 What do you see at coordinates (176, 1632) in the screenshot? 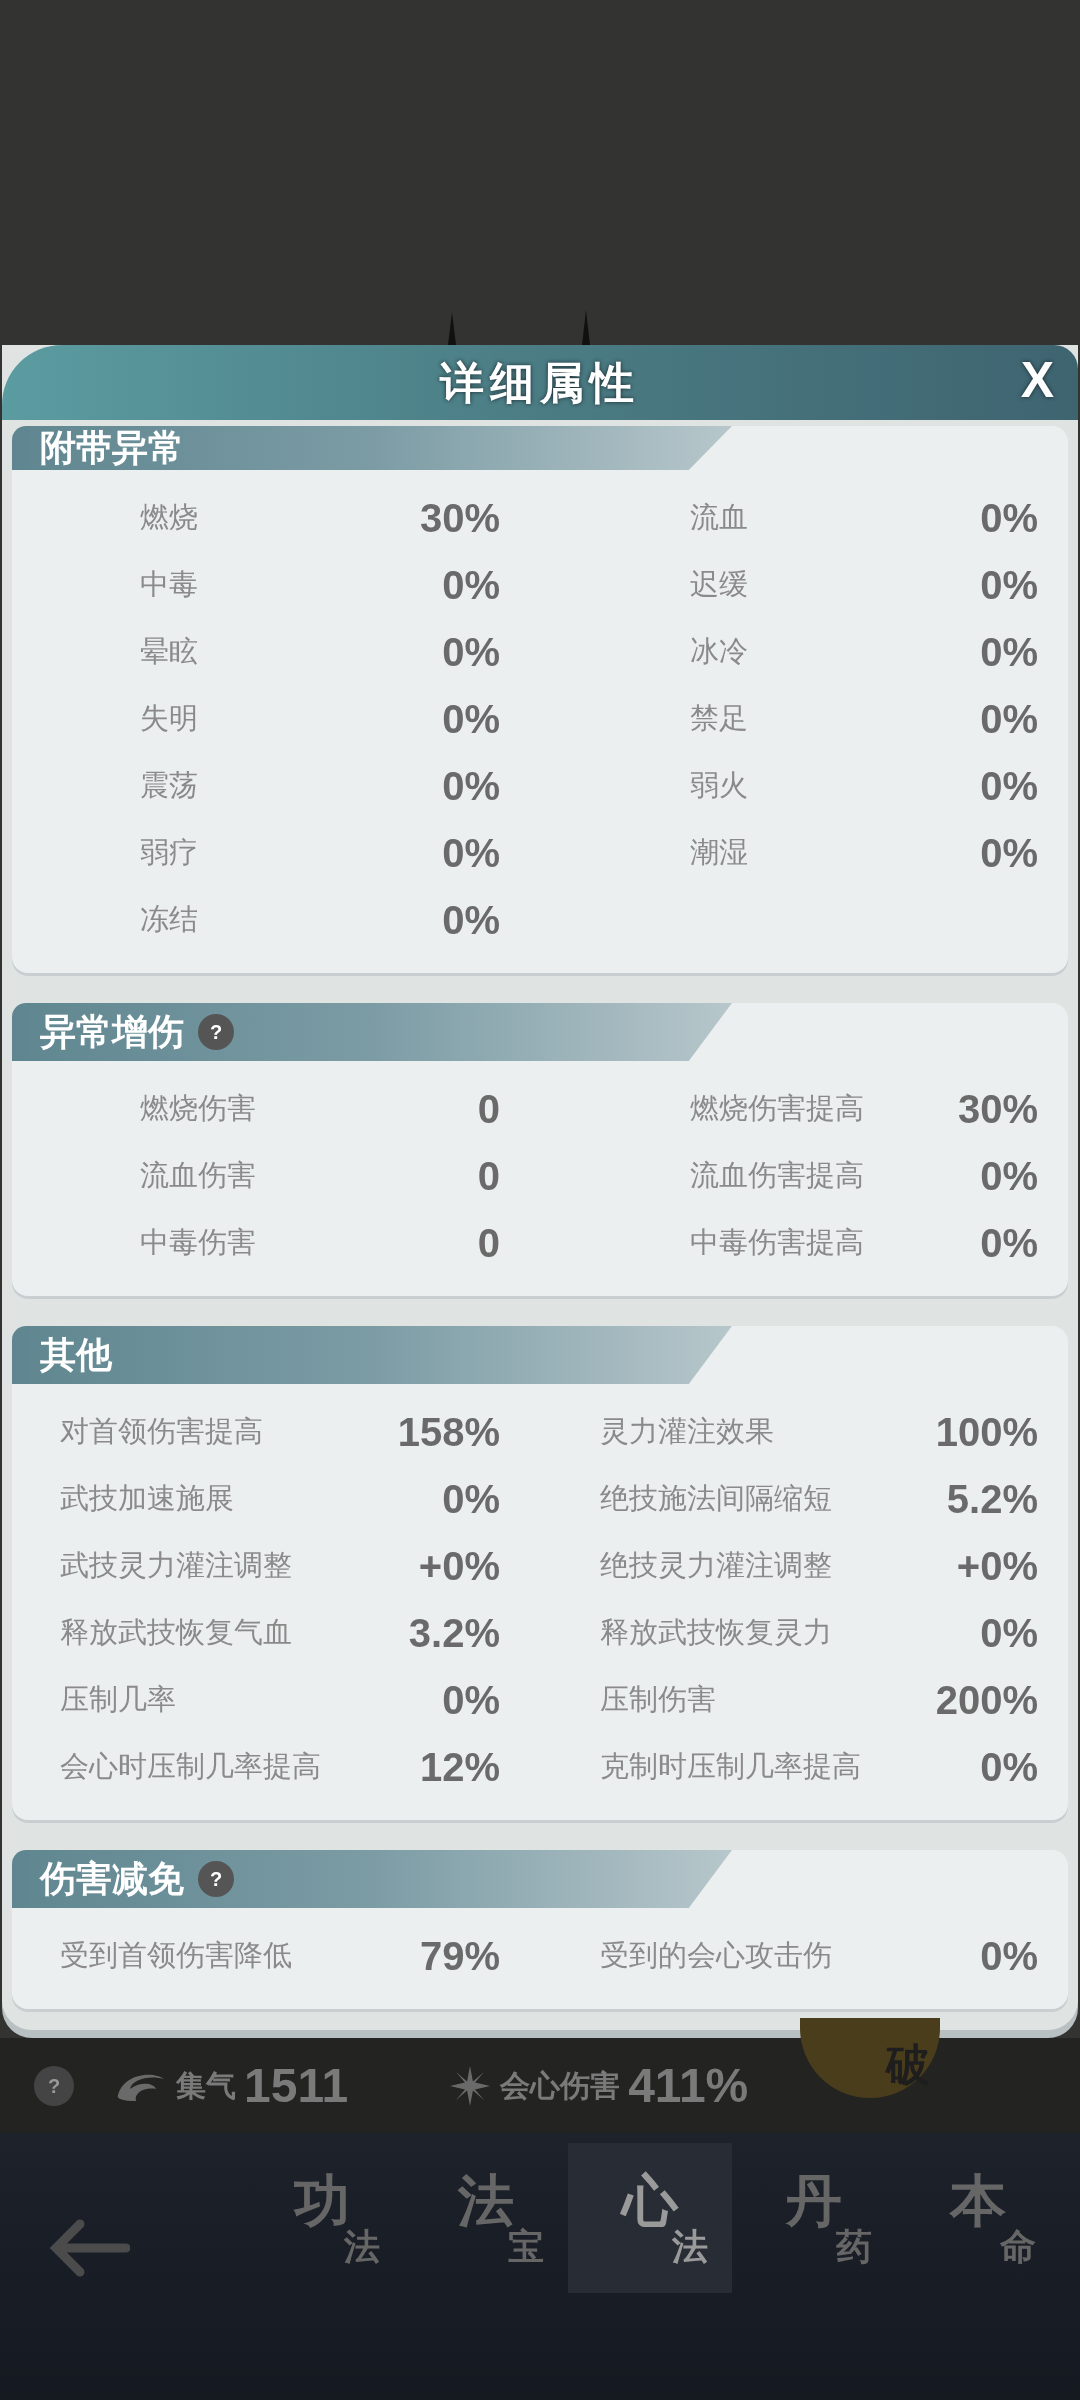
I see `stat-label: 释放武技恢复气血` at bounding box center [176, 1632].